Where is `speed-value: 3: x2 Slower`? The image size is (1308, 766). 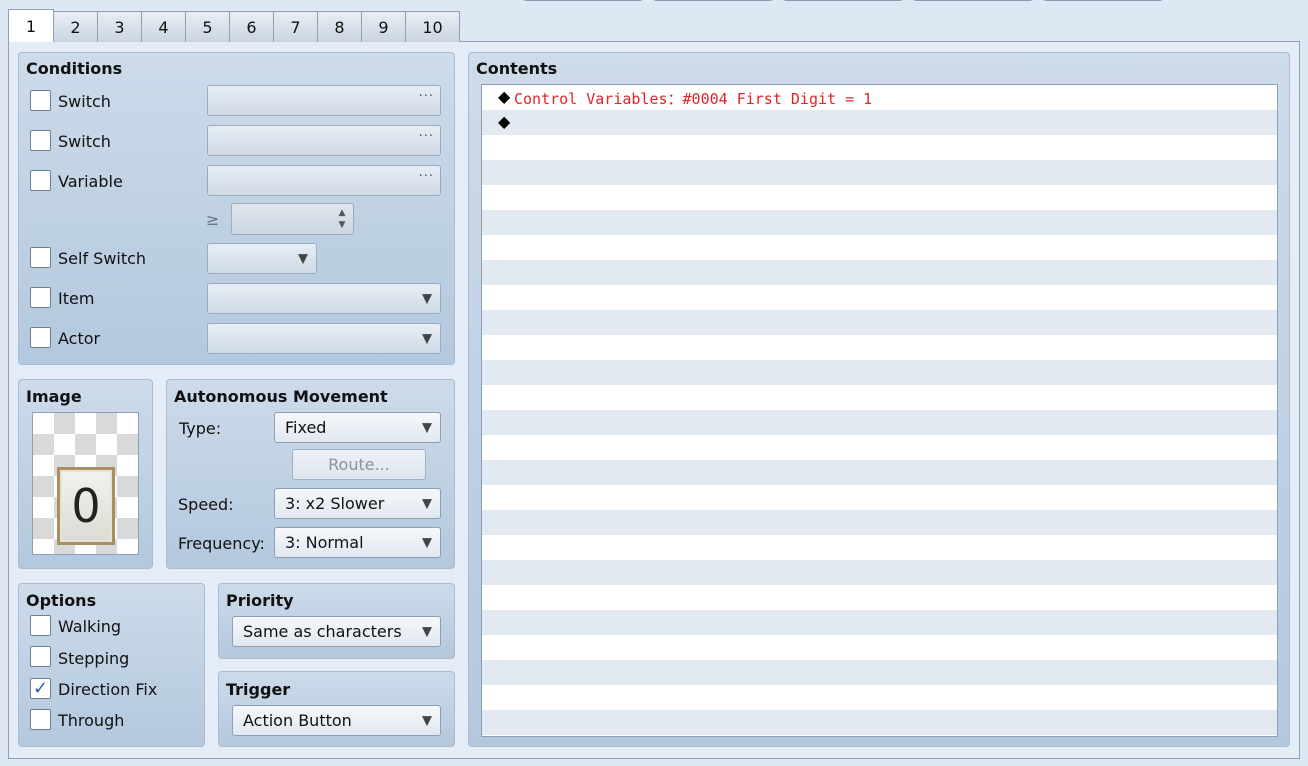 speed-value: 3: x2 Slower is located at coordinates (335, 503).